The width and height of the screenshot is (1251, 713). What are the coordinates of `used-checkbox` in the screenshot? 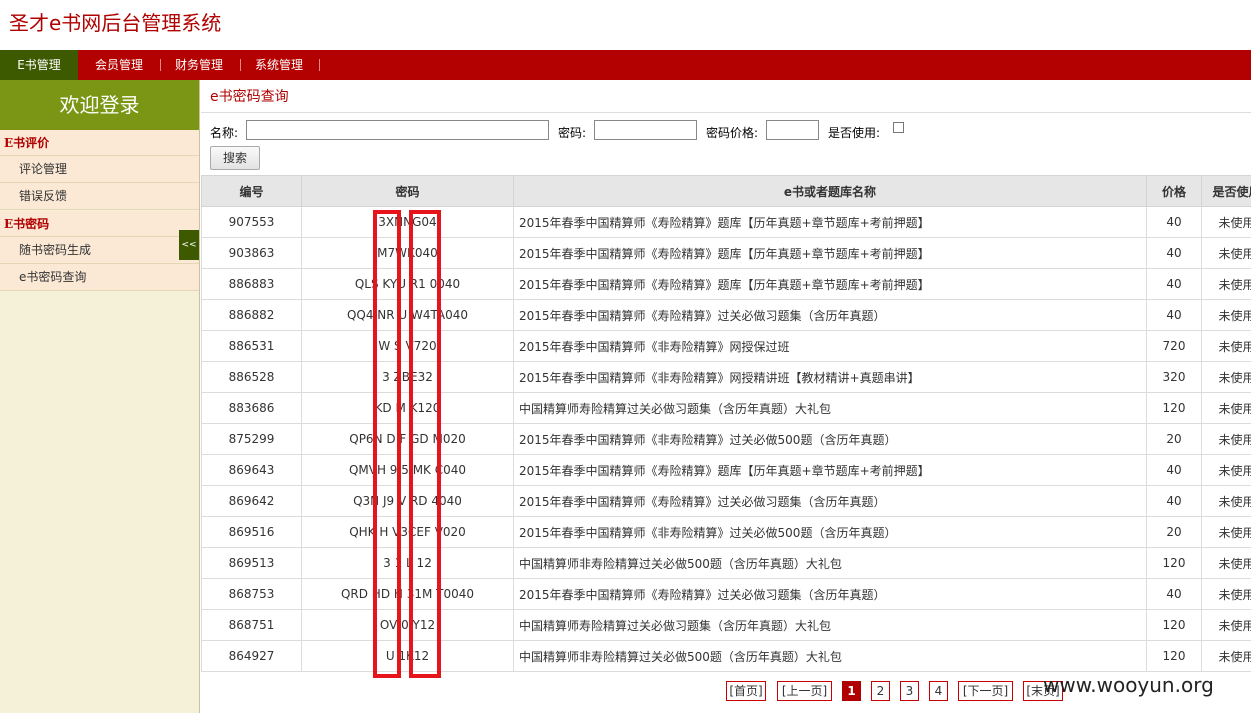 It's located at (898, 127).